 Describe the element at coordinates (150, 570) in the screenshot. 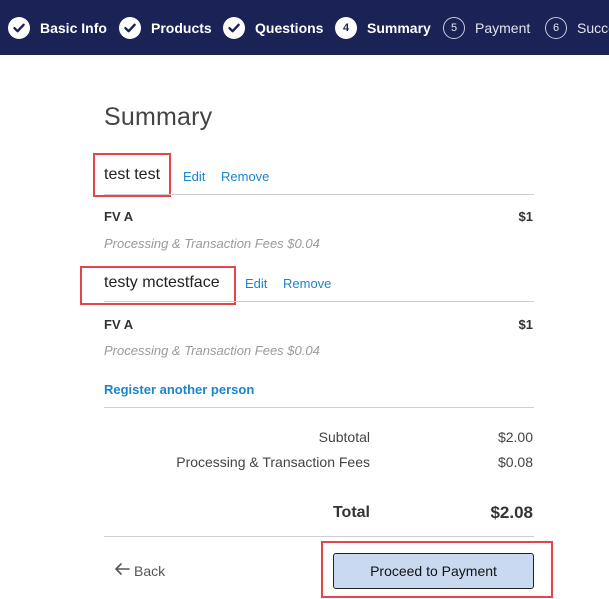

I see `back-label: Back` at that location.